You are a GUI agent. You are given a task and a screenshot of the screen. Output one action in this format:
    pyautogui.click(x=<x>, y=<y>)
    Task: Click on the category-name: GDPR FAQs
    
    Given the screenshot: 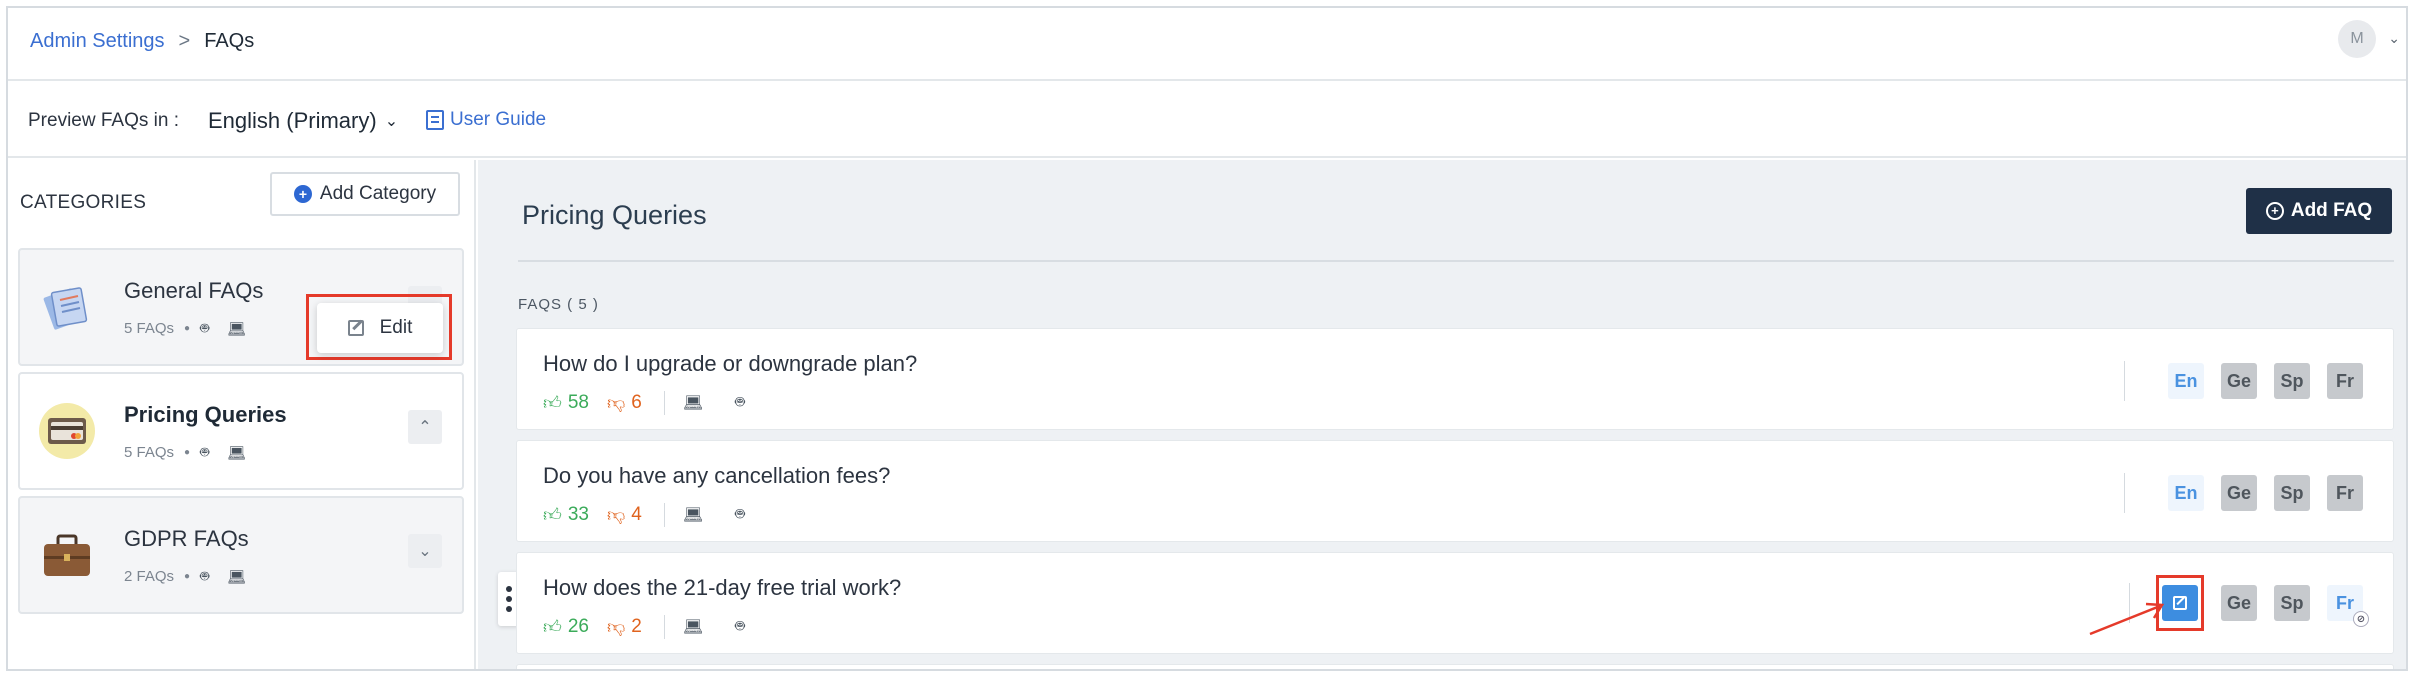 What is the action you would take?
    pyautogui.click(x=186, y=538)
    